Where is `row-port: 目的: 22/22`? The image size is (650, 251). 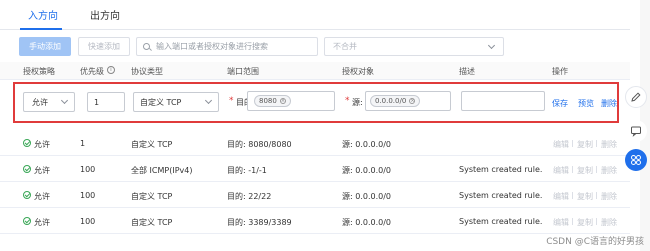
row-port: 目的: 22/22 is located at coordinates (249, 196).